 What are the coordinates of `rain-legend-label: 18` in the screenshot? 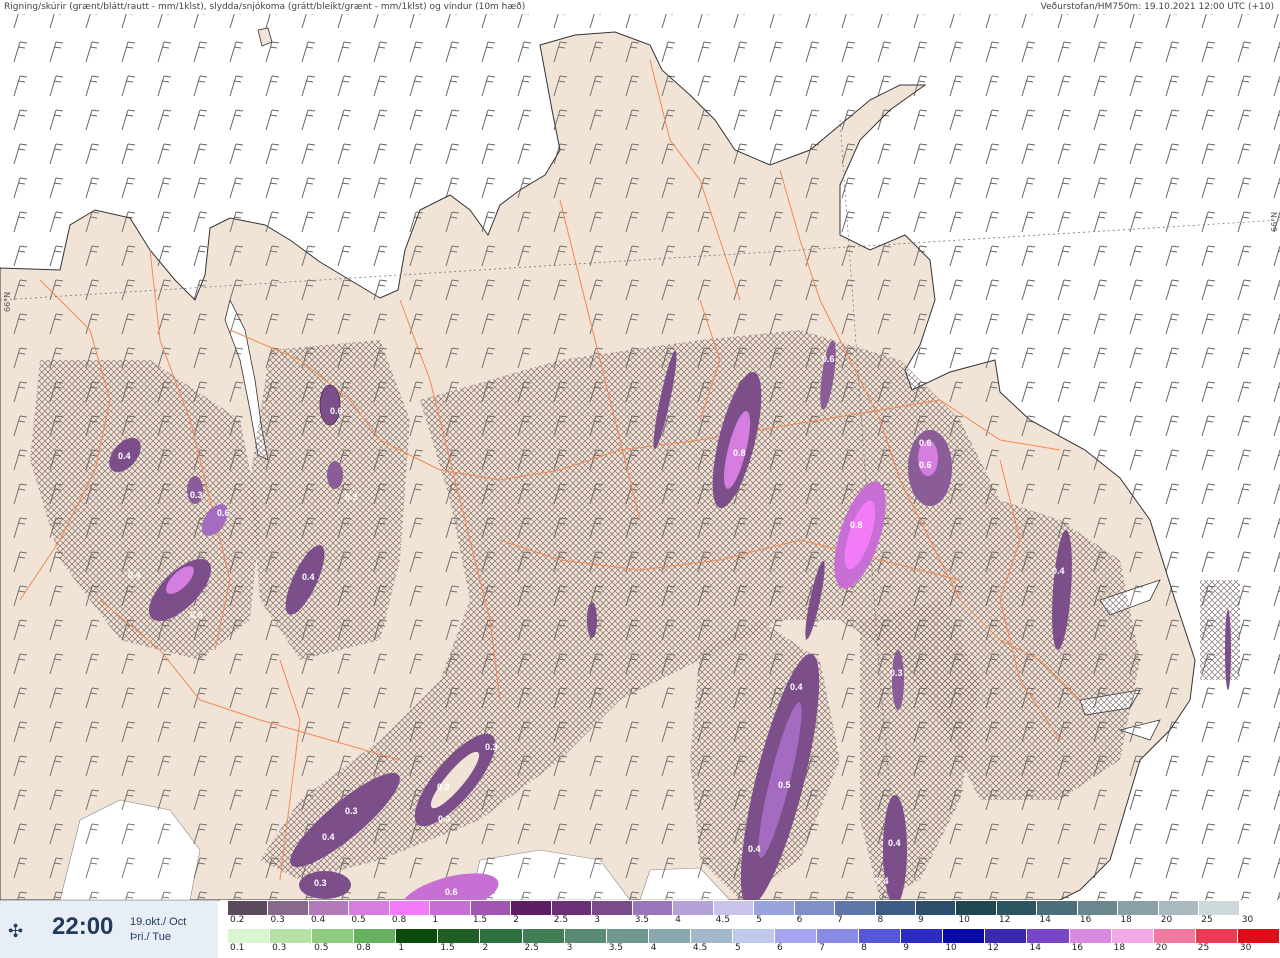 It's located at (1119, 948).